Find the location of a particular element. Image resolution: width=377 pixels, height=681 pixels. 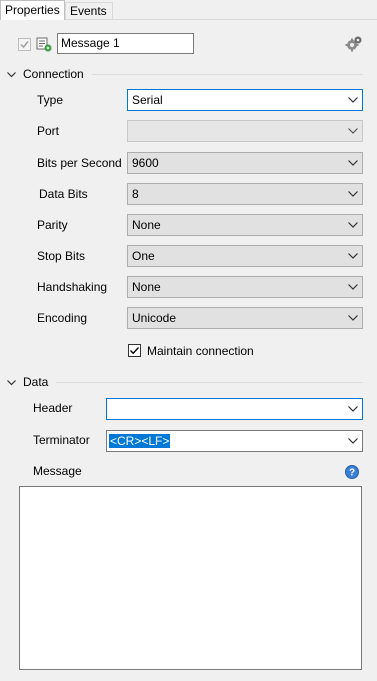

parity-label: Parity is located at coordinates (52, 225).